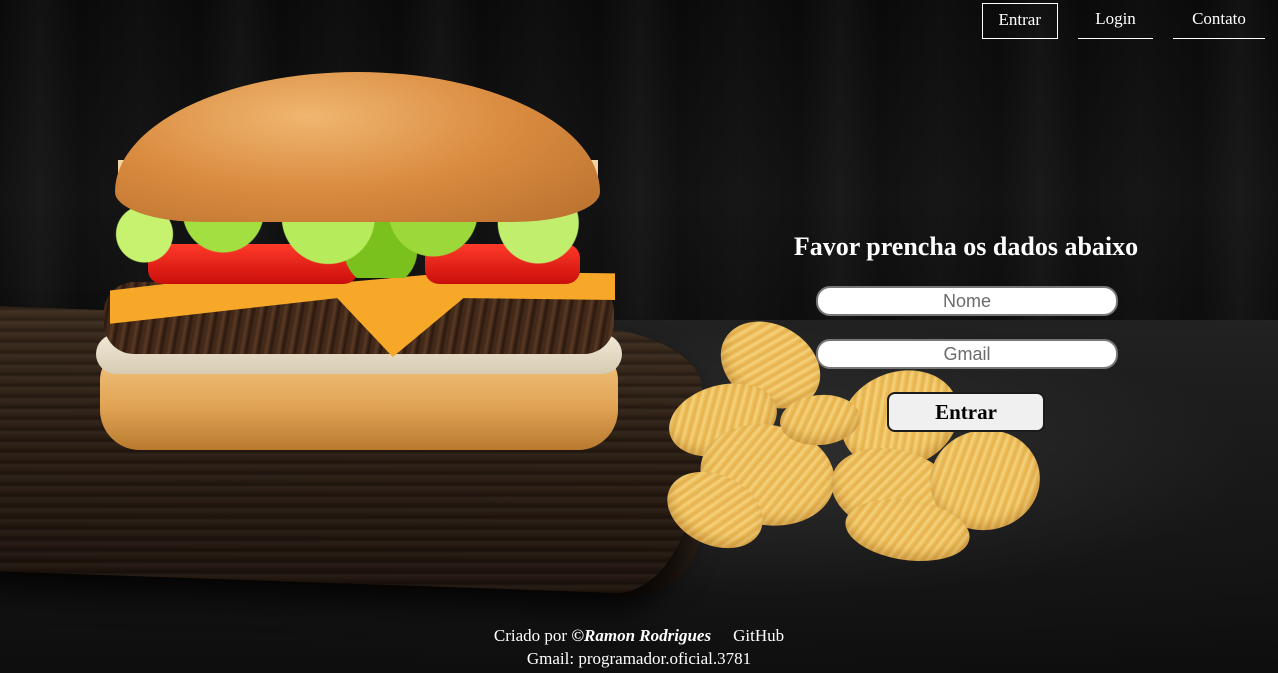 The width and height of the screenshot is (1278, 673). I want to click on footer-gmail: Gmail: programador.oficial.3781, so click(639, 658).